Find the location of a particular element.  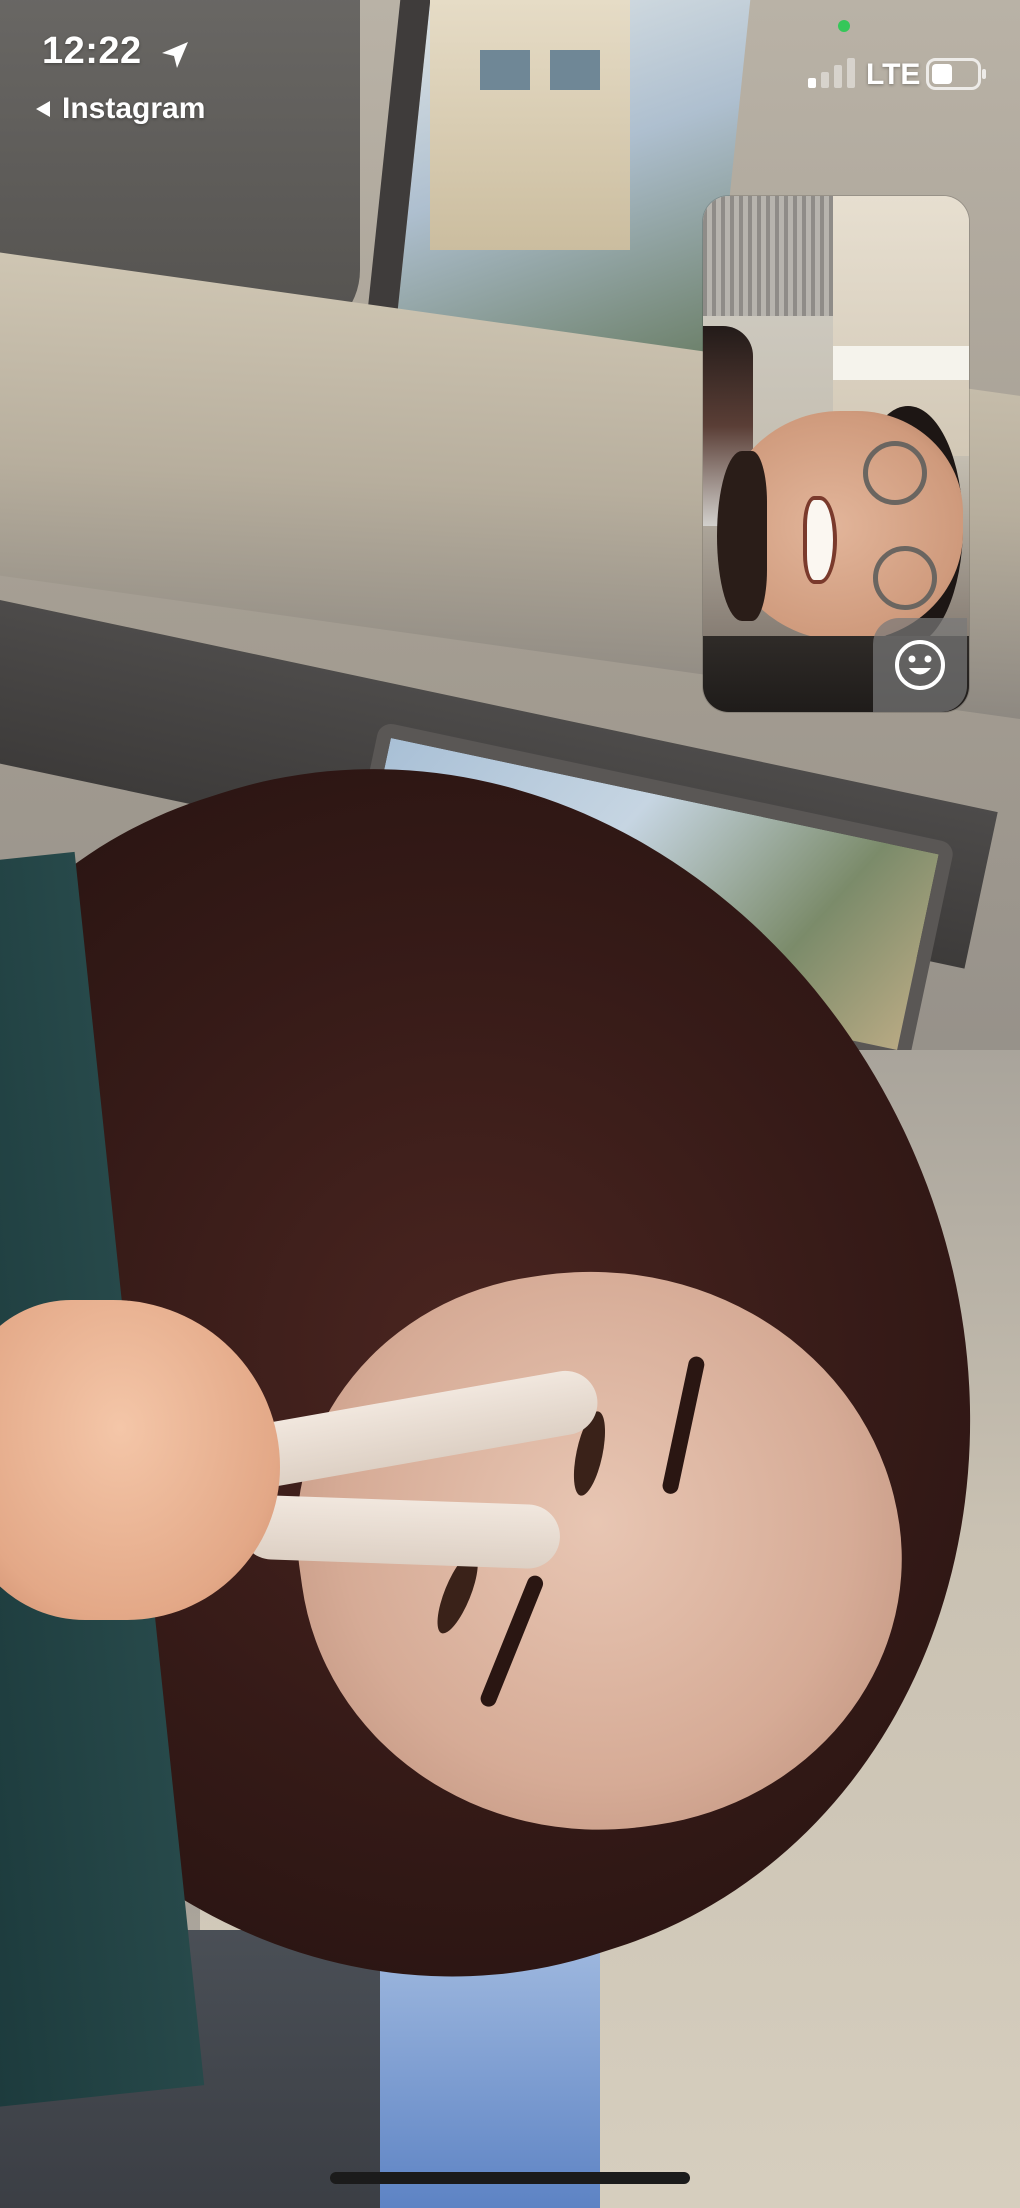

self-smile is located at coordinates (820, 540).